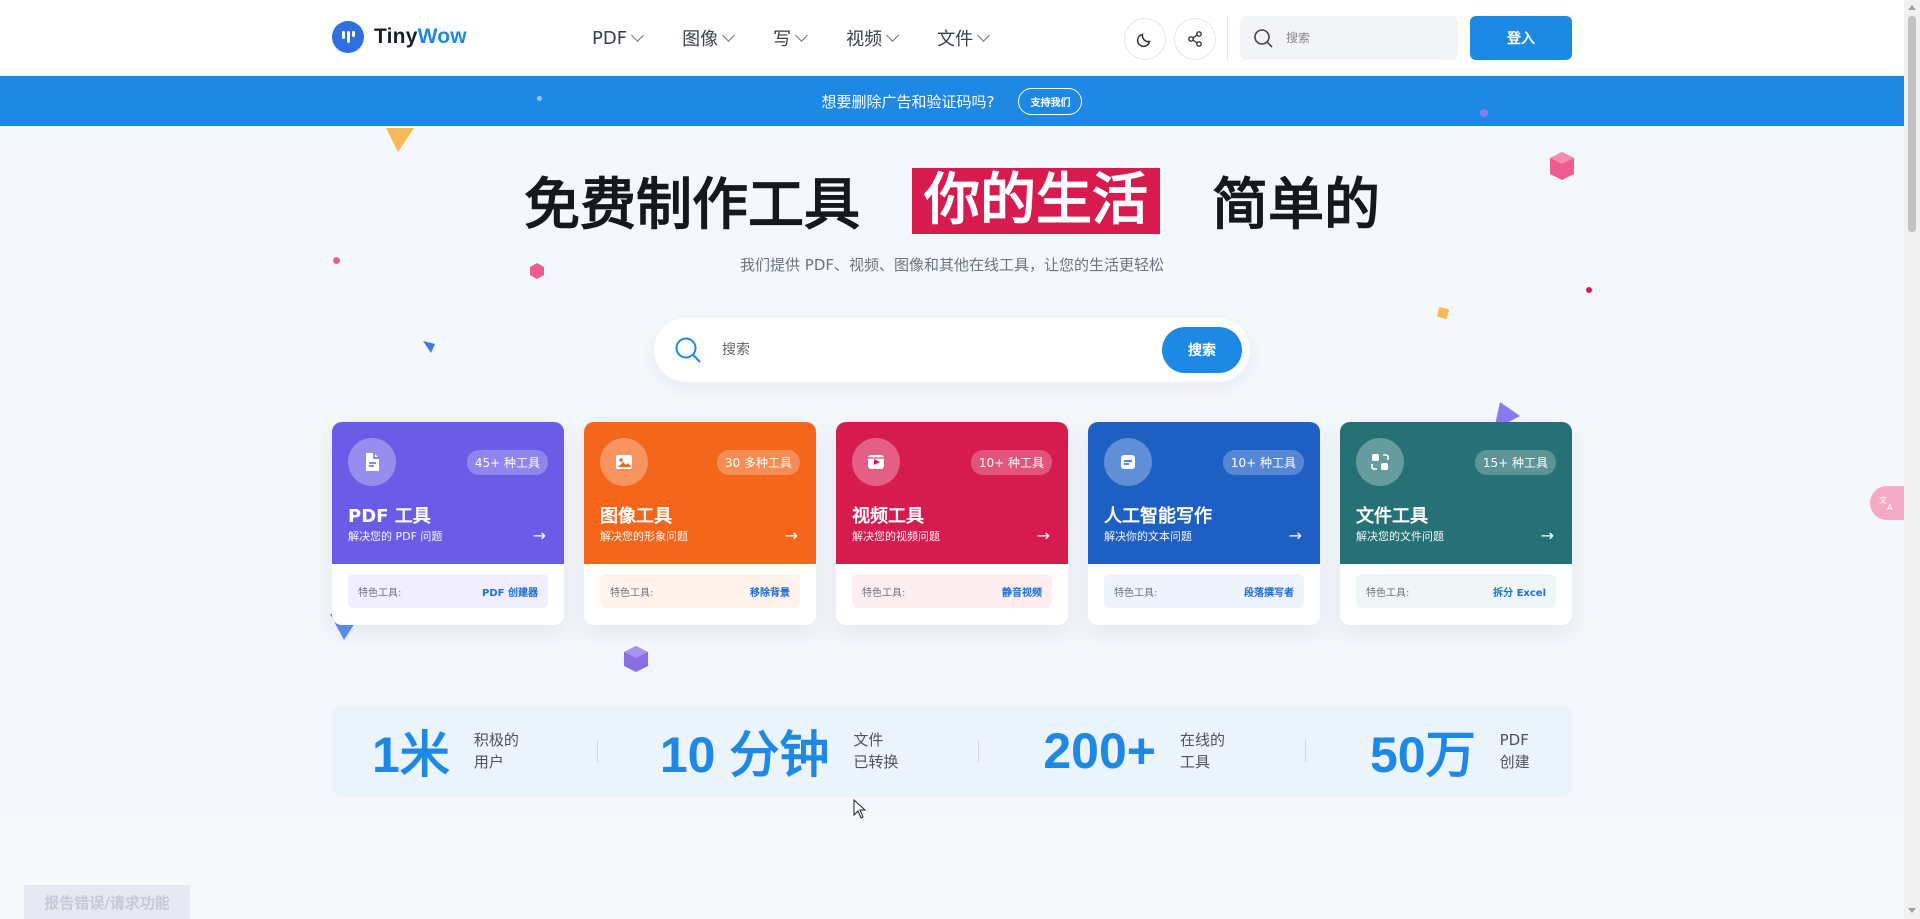 The width and height of the screenshot is (1920, 919). I want to click on featured-tool-row: 特色工具: 静音视频, so click(952, 591).